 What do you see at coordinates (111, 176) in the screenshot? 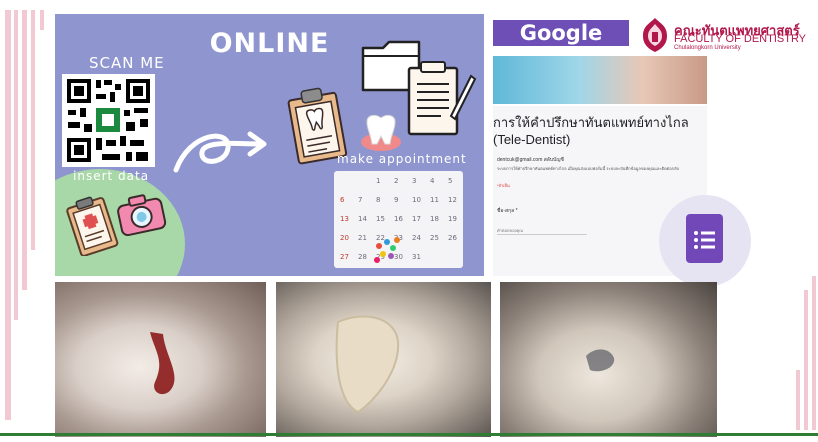
I see `insert-data-label: insert data` at bounding box center [111, 176].